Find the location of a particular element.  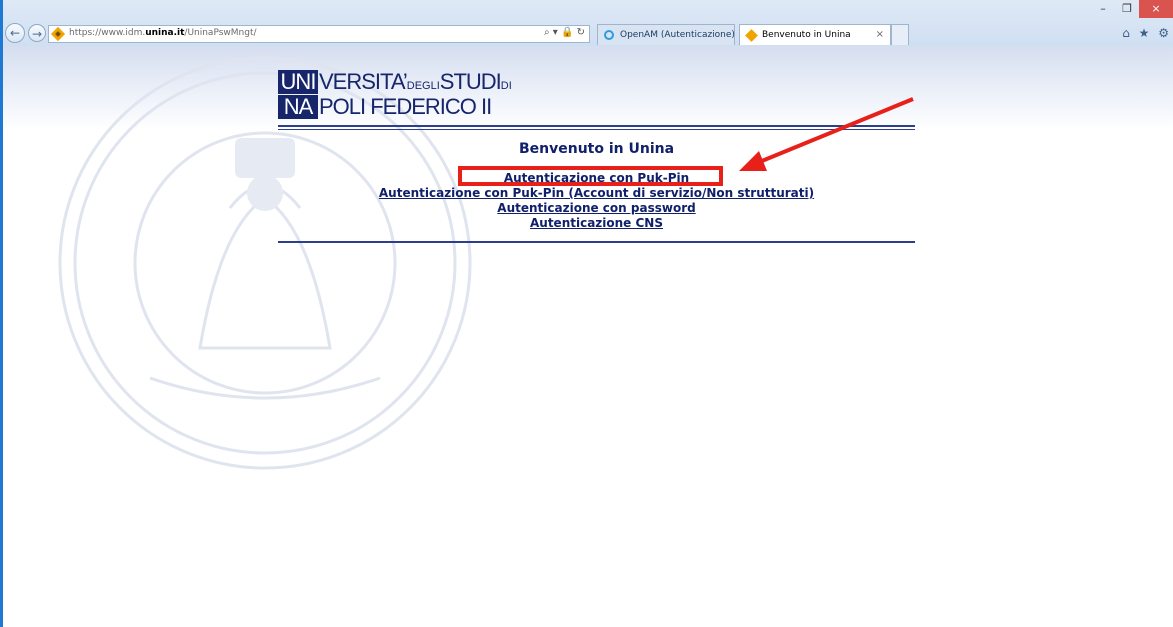

ie-icon is located at coordinates (609, 35).